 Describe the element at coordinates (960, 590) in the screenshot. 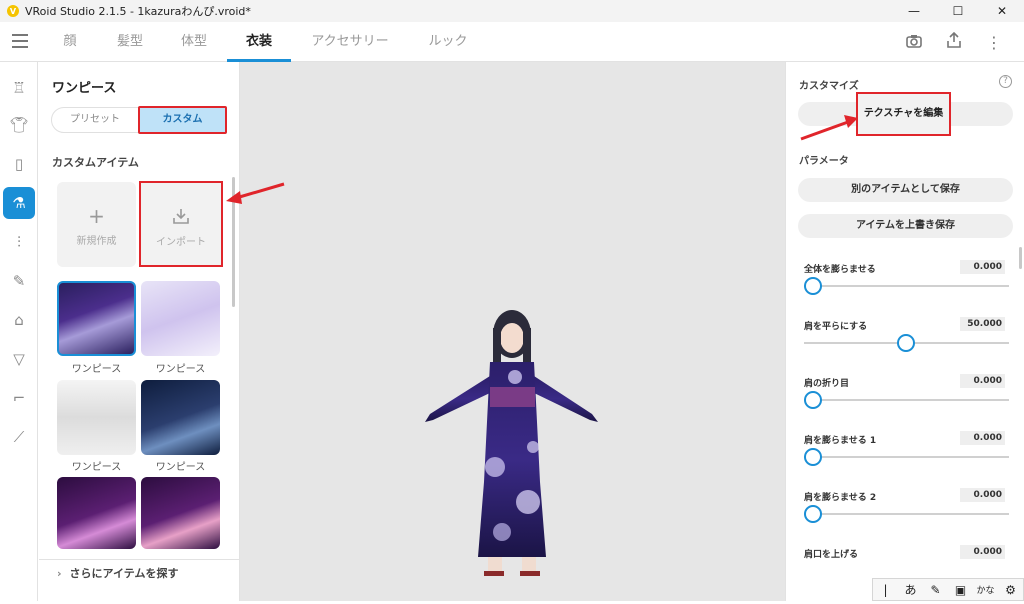

I see `ime-dictionary-icon: ▣` at that location.